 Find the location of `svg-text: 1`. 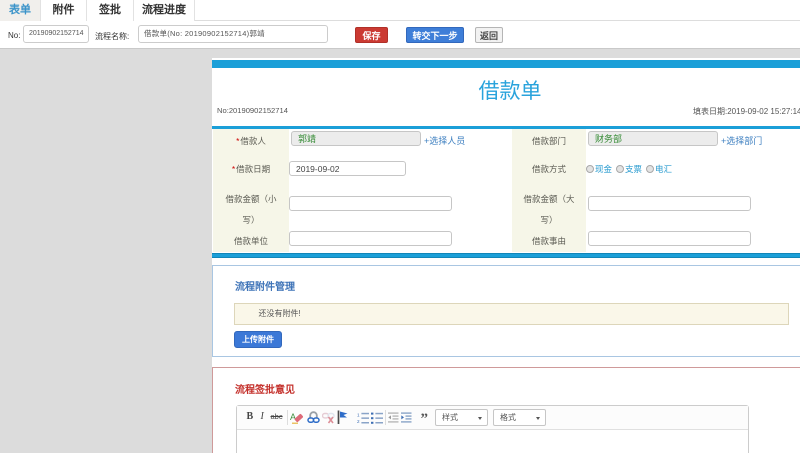

svg-text: 1 is located at coordinates (358, 414).